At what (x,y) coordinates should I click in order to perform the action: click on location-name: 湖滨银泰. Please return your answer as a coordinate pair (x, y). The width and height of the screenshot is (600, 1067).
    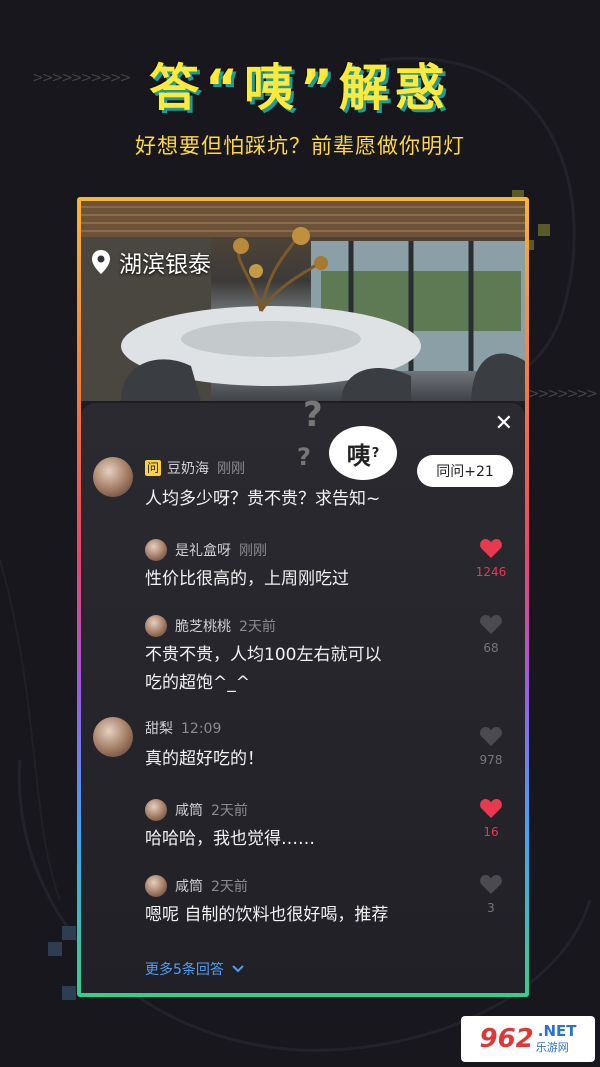
    Looking at the image, I should click on (165, 265).